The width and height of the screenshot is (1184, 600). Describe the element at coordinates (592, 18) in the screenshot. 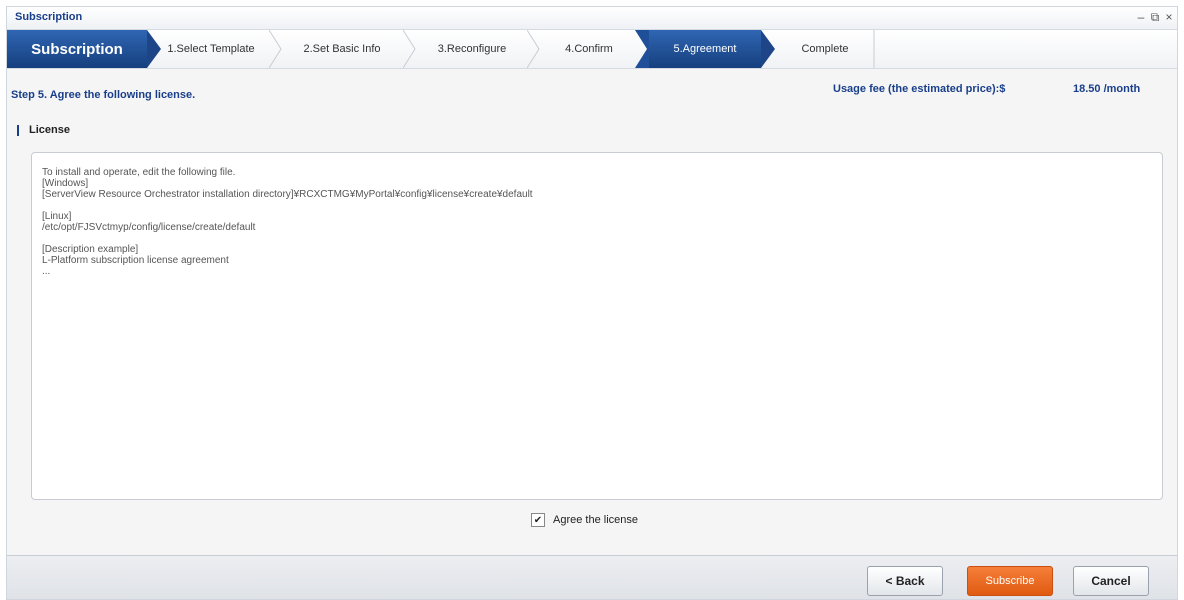

I see `title-bar: Subscription – ⧉ ×` at that location.